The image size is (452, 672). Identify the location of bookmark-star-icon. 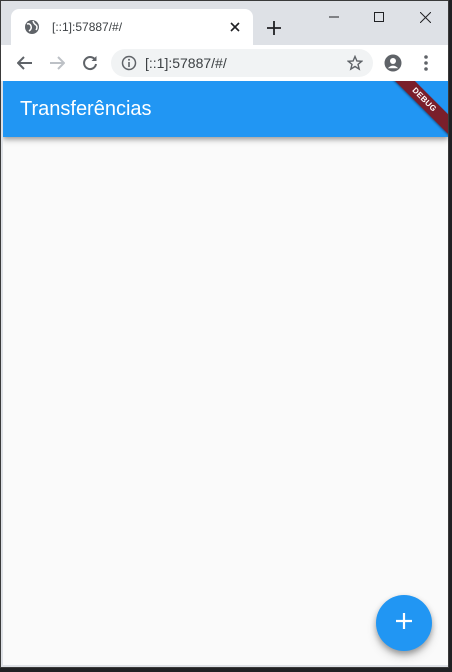
(355, 63).